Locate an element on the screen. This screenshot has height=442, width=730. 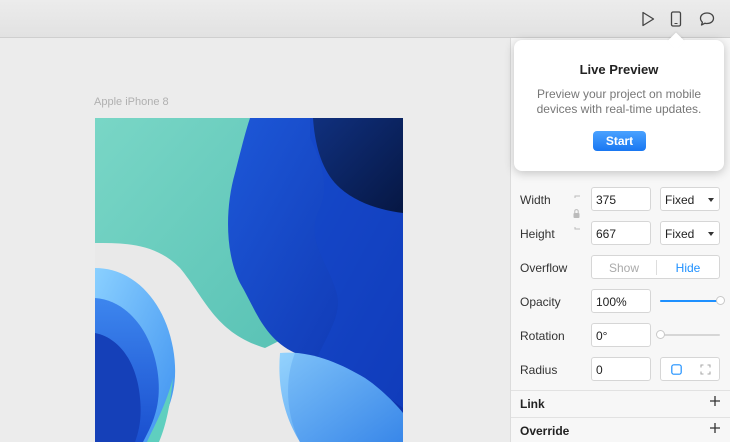
opacity-slider is located at coordinates (692, 300).